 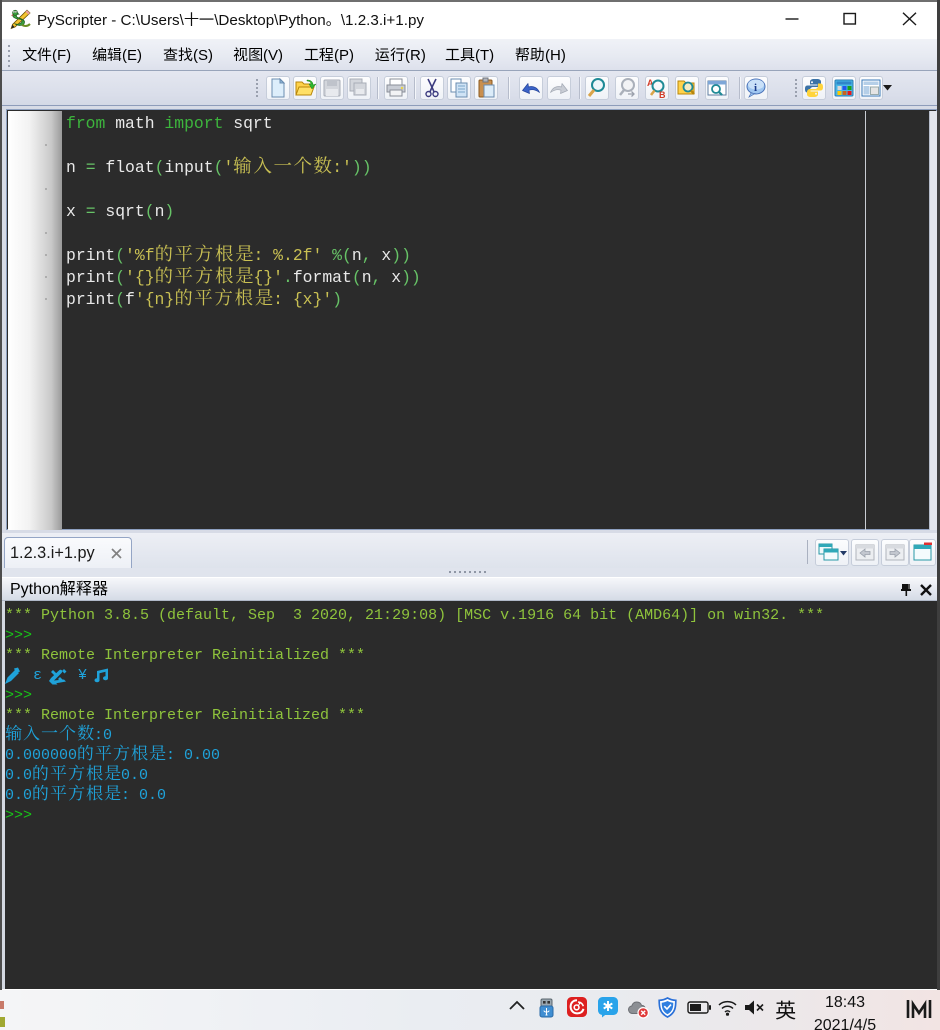 What do you see at coordinates (755, 88) in the screenshot?
I see `svg-text: i` at bounding box center [755, 88].